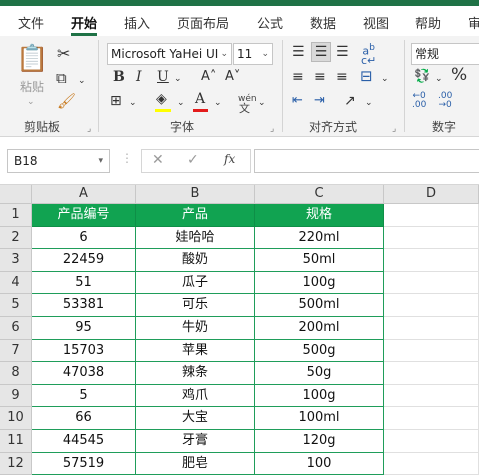 This screenshot has height=475, width=479. What do you see at coordinates (195, 396) in the screenshot?
I see `table-cell: 鸡爪` at bounding box center [195, 396].